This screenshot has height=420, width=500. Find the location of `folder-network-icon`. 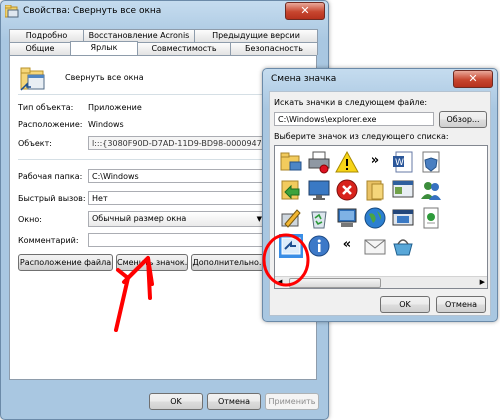

folder-network-icon is located at coordinates (291, 162).